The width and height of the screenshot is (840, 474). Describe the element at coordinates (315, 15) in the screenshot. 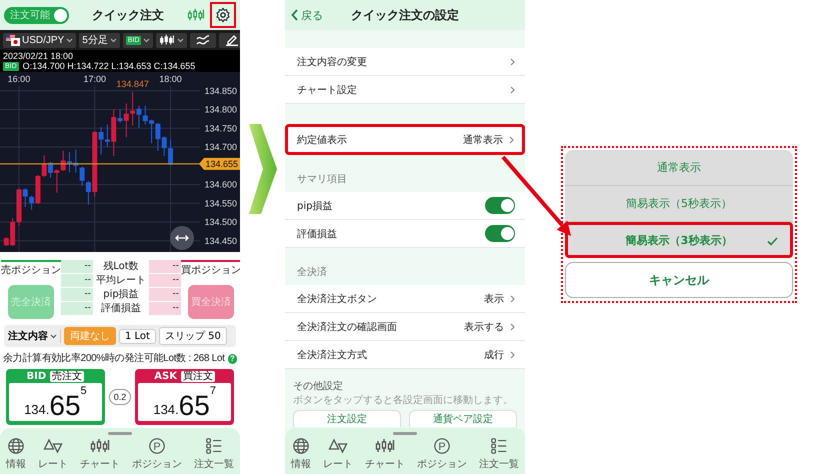

I see `back-button: 戻る` at that location.